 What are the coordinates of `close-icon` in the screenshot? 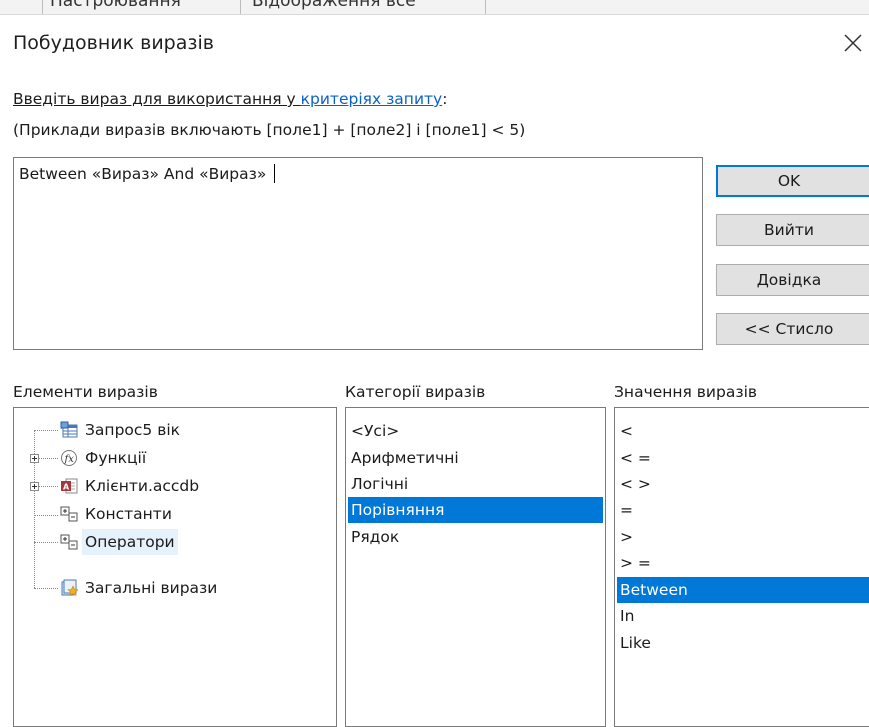 It's located at (853, 43).